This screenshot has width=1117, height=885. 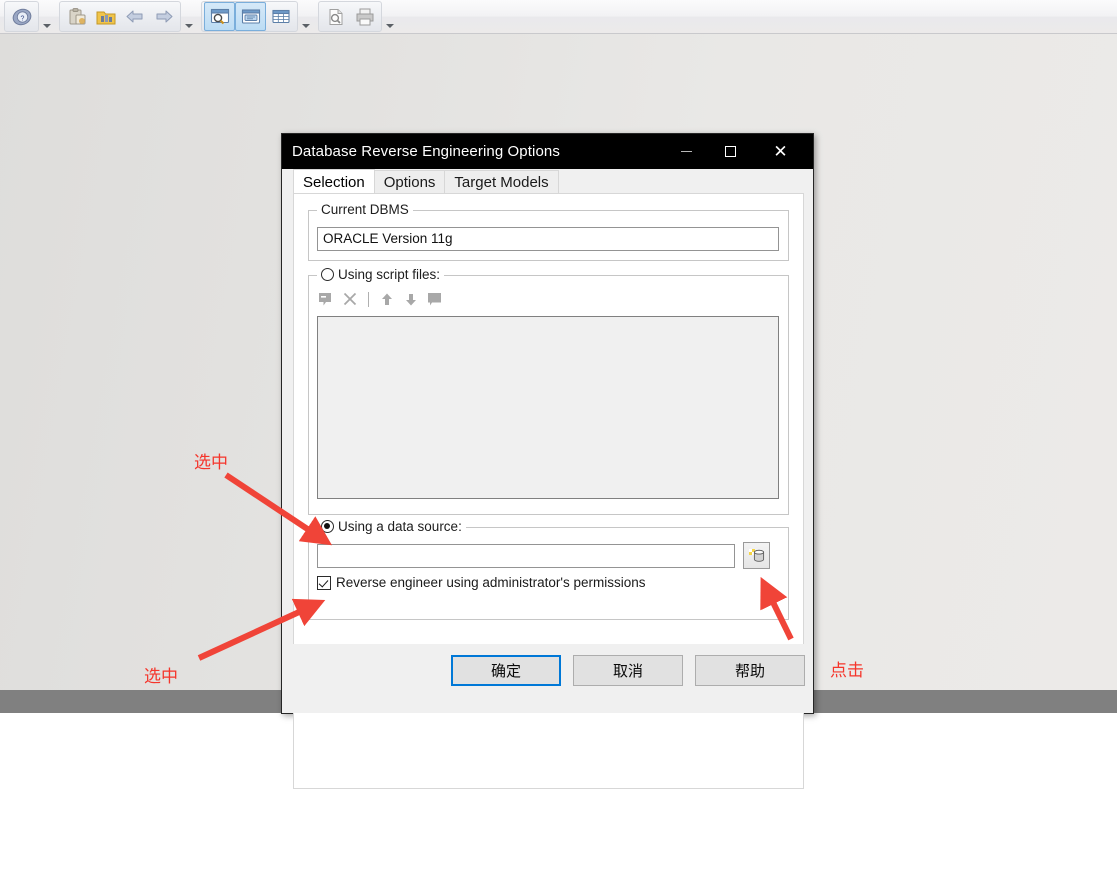 I want to click on move-down-icon, so click(x=411, y=299).